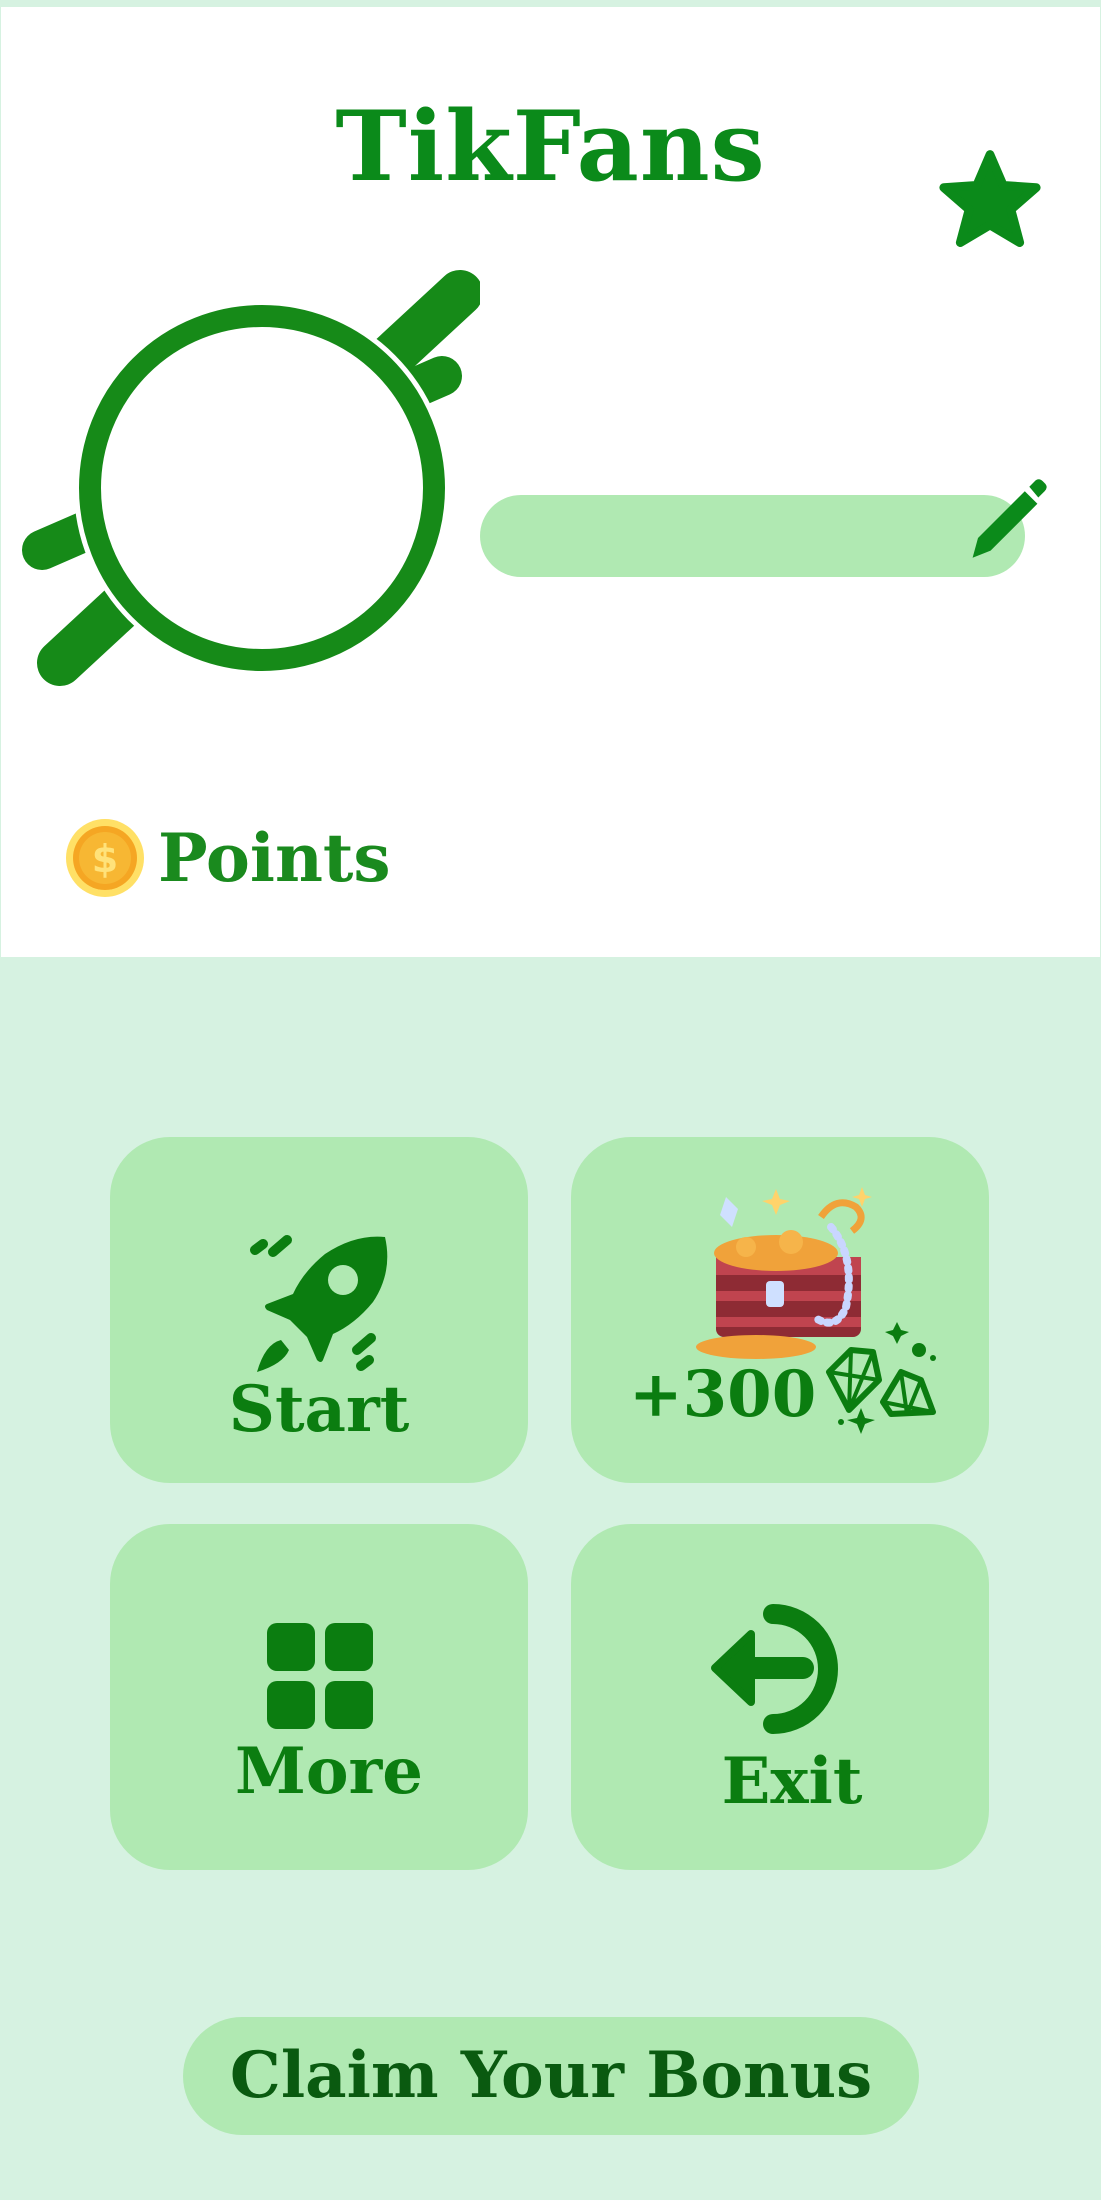 This screenshot has height=2200, width=1101. I want to click on top-strip, so click(550, 3).